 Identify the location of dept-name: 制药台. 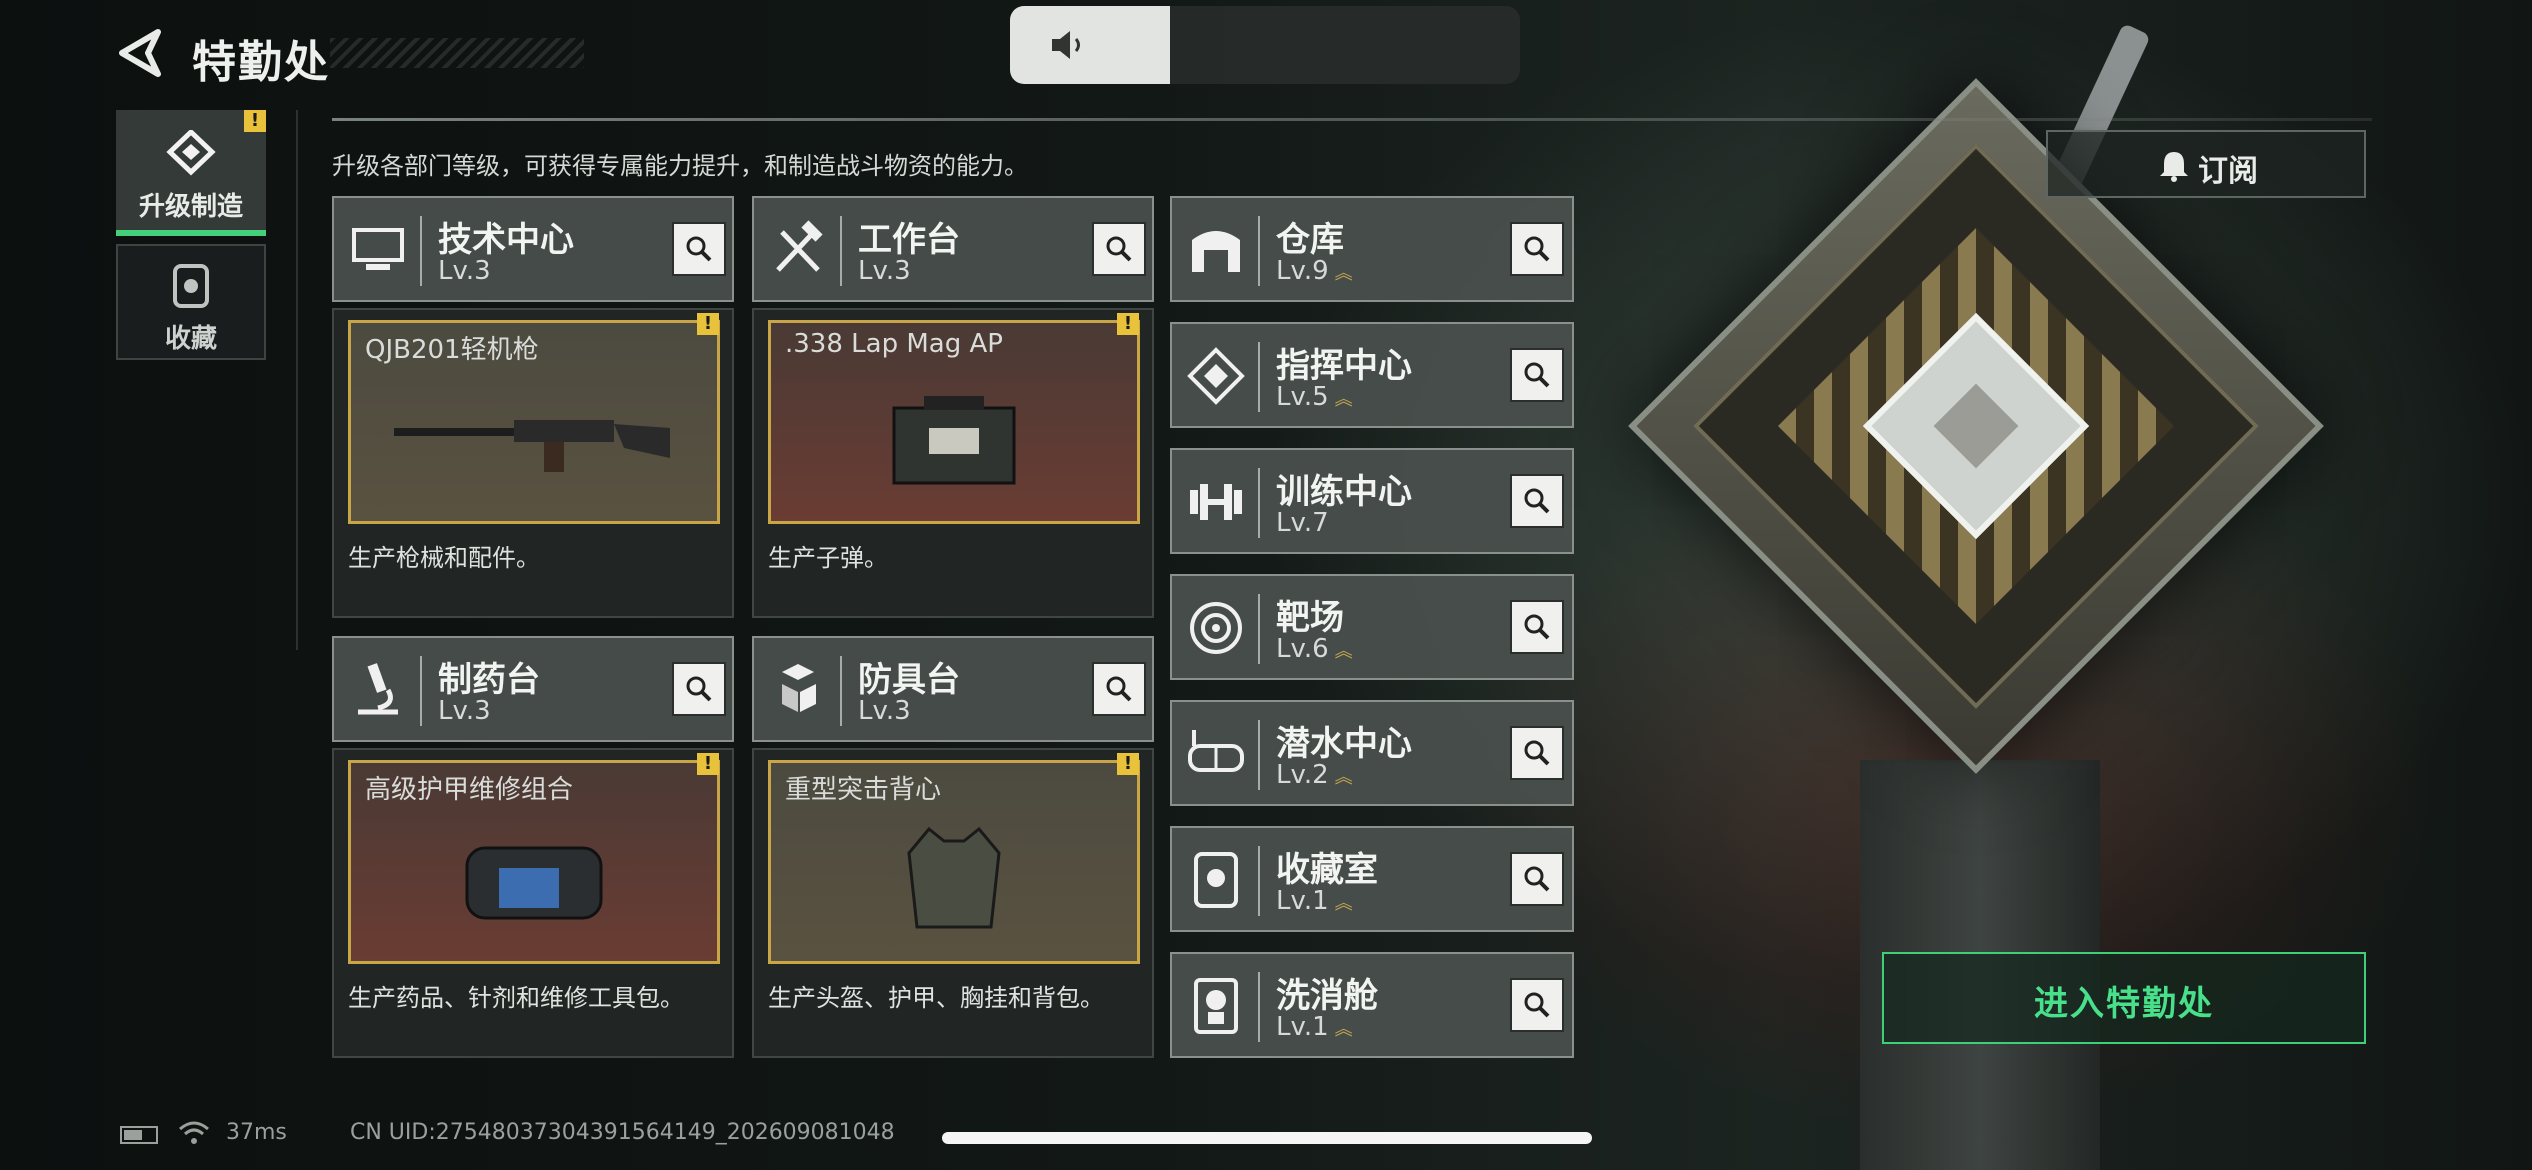
(489, 680).